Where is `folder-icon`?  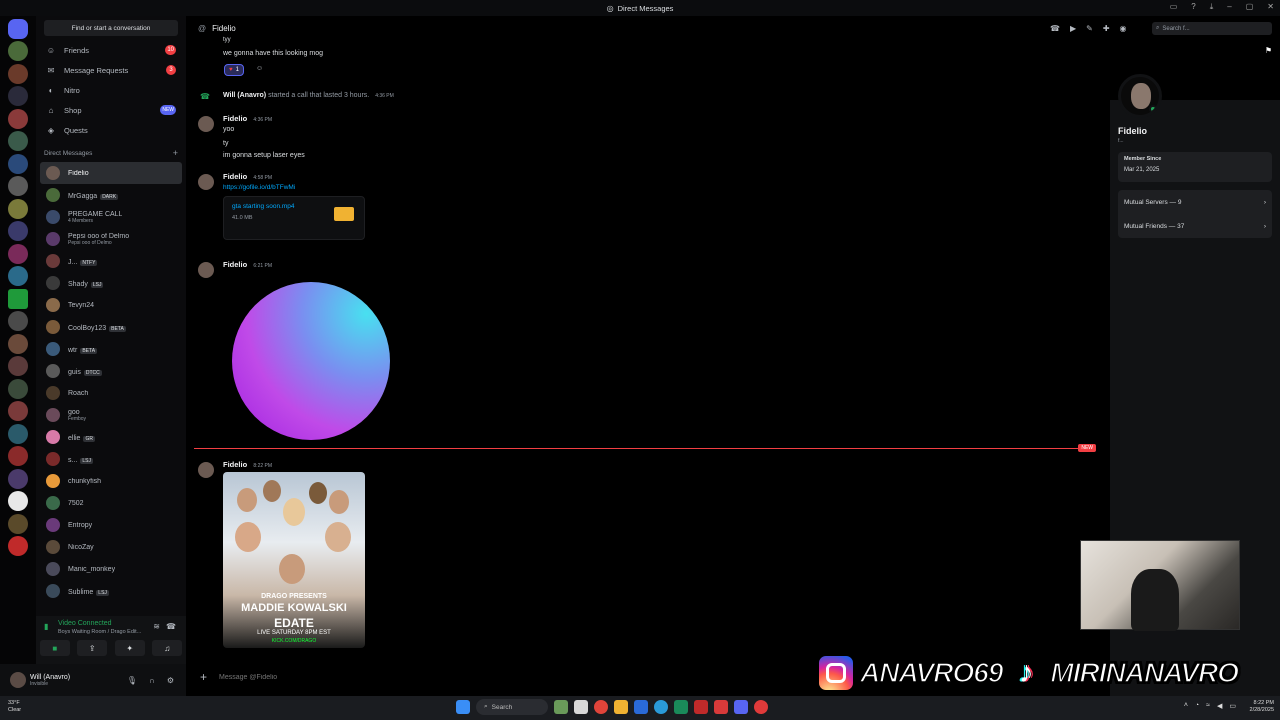 folder-icon is located at coordinates (621, 707).